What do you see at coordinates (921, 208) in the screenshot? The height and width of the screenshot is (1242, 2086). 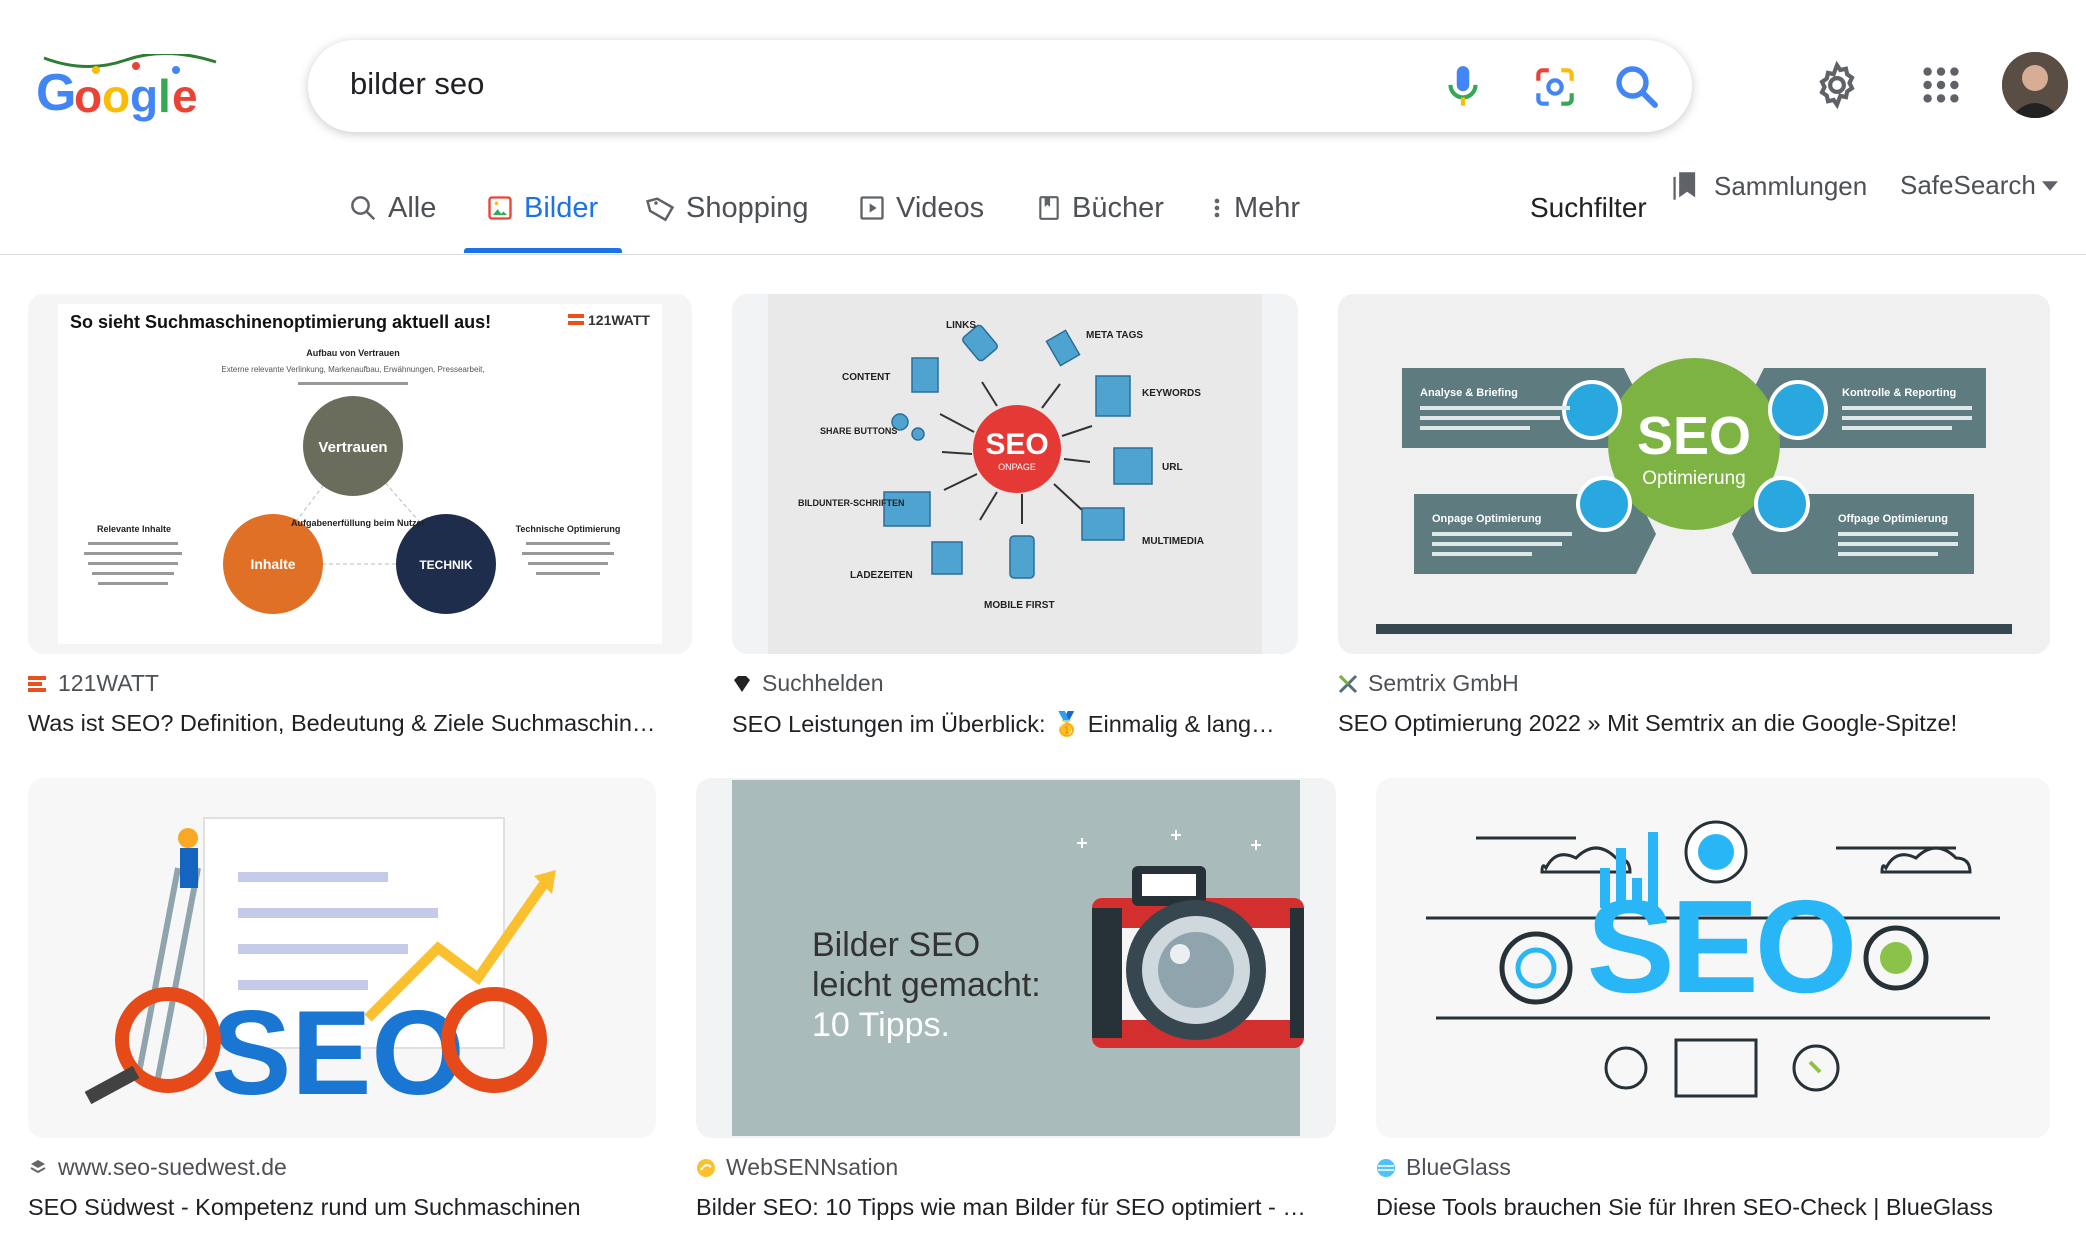 I see `tab-videos: Videos` at bounding box center [921, 208].